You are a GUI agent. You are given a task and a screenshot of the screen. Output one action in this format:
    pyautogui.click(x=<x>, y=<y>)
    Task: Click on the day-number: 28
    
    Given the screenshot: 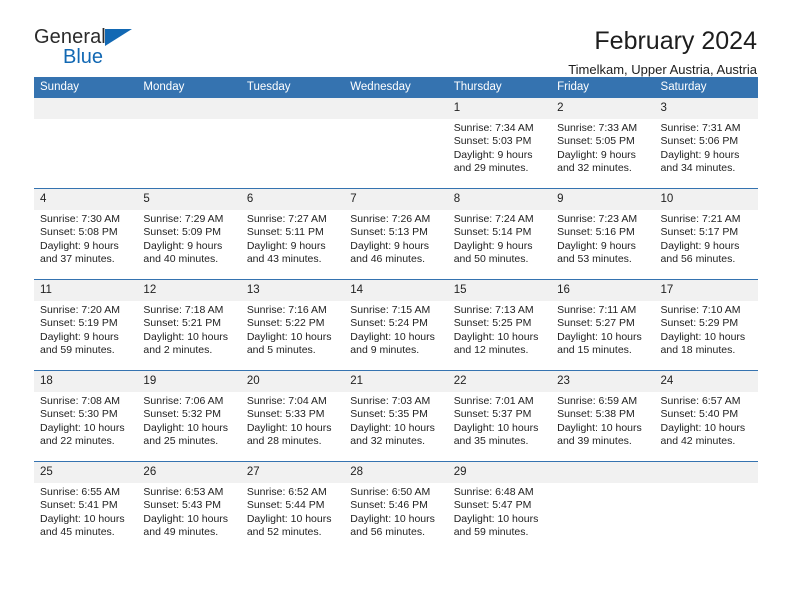 What is the action you would take?
    pyautogui.click(x=396, y=472)
    